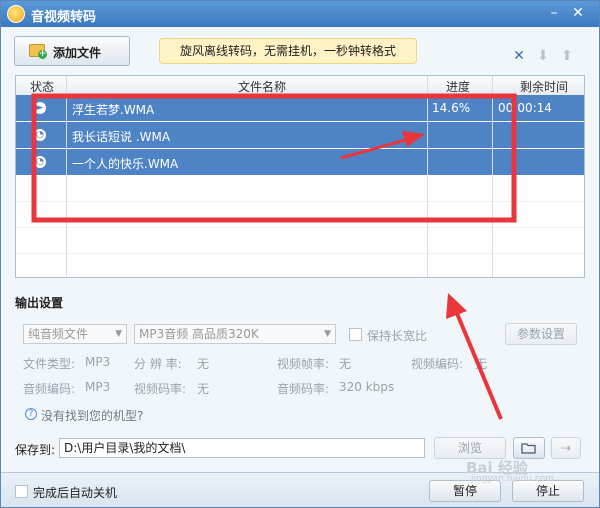  I want to click on format-select-value: 纯音频文件, so click(58, 334).